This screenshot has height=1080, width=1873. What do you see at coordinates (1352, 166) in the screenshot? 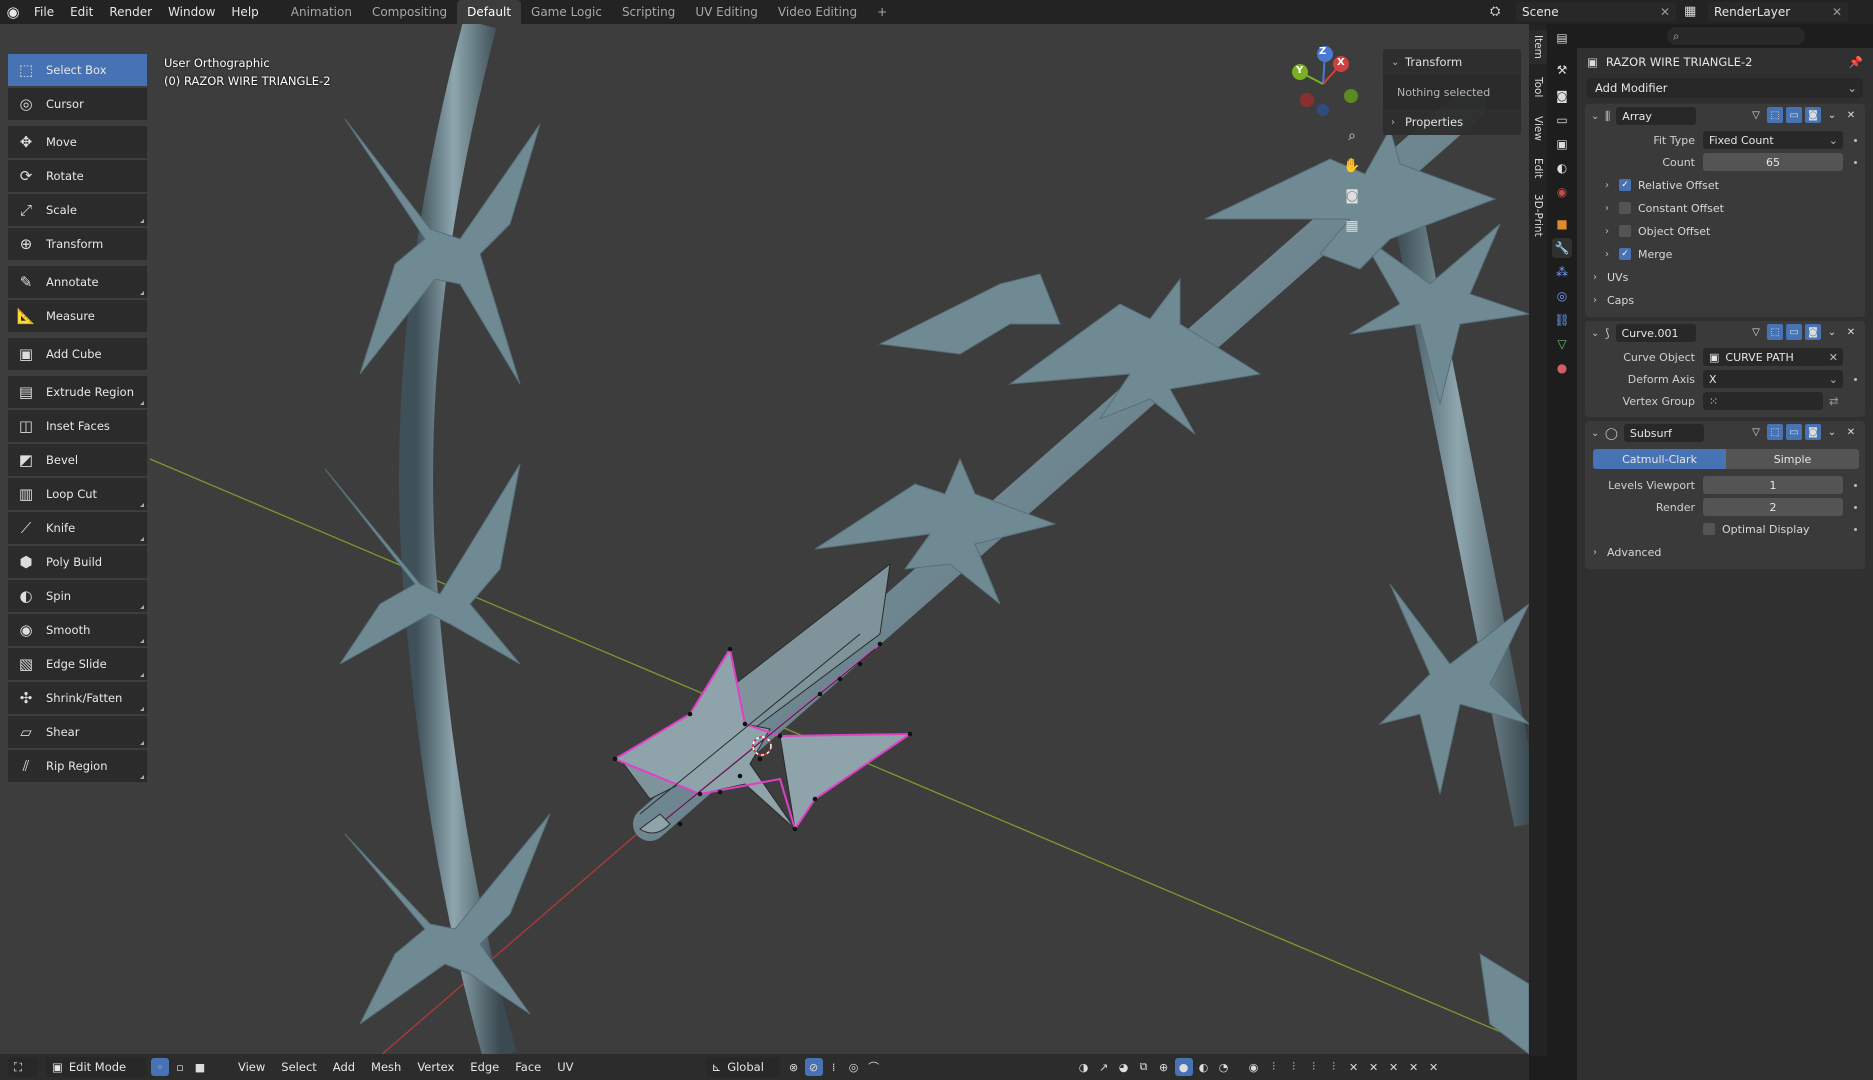
I see `pan-hand-icon: ✋` at bounding box center [1352, 166].